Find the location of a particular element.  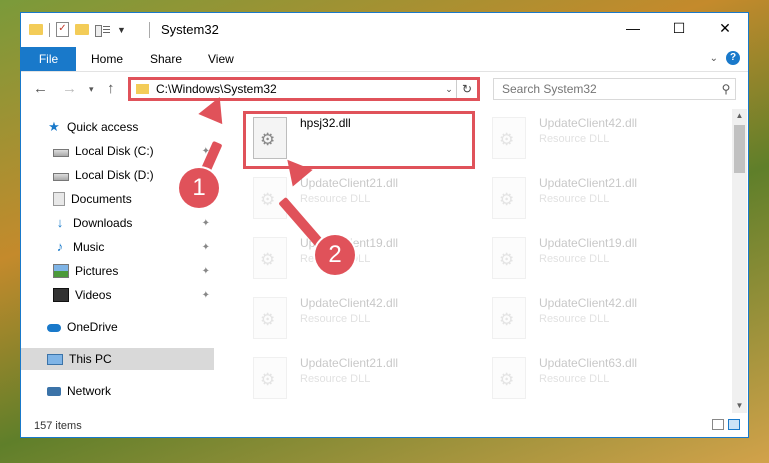

customize-toolbar-chevron-icon: ▼ is located at coordinates (121, 30).